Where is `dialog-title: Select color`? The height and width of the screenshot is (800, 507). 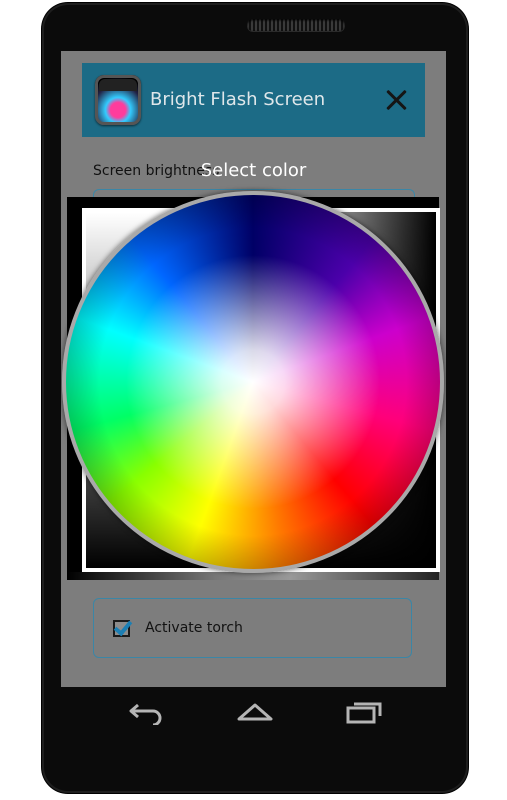
dialog-title: Select color is located at coordinates (253, 170).